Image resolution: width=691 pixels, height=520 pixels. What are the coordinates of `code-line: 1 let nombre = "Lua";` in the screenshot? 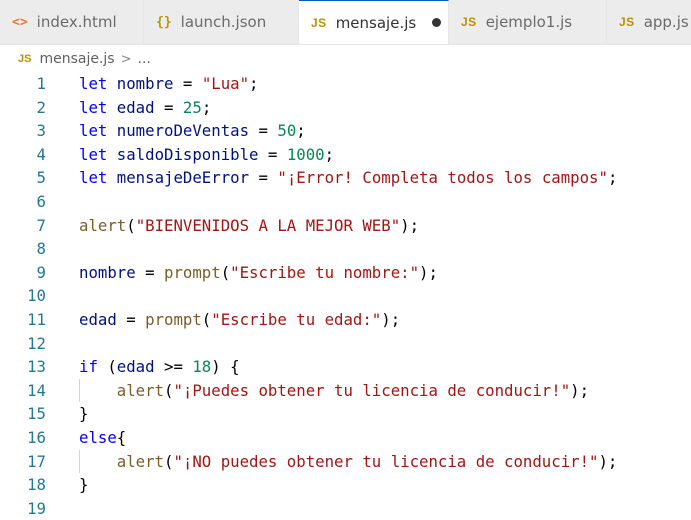 It's located at (345, 84).